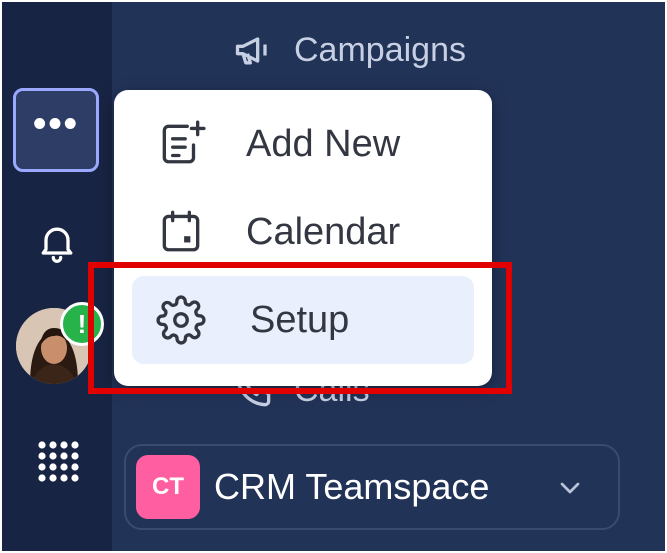 The image size is (667, 553). Describe the element at coordinates (58, 461) in the screenshot. I see `apps-grid-icon` at that location.